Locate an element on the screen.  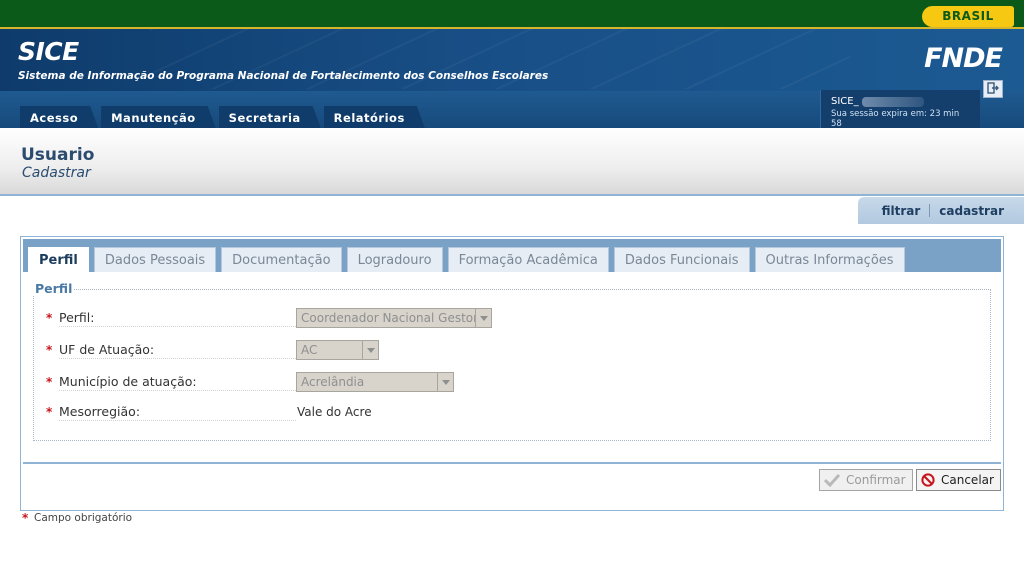
session-user: SICE_ is located at coordinates (845, 101).